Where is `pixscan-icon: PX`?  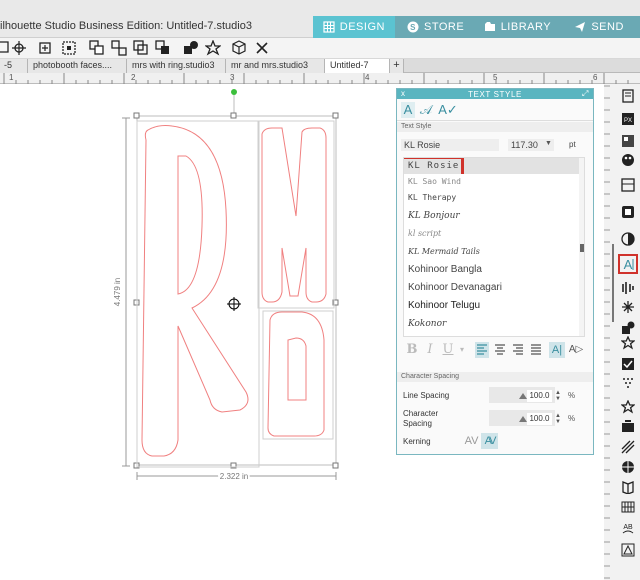
pixscan-icon: PX is located at coordinates (628, 119).